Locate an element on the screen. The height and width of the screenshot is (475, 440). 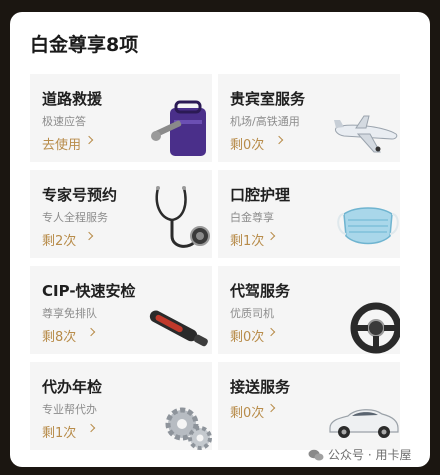
service-status: 剩2次 is located at coordinates (59, 239).